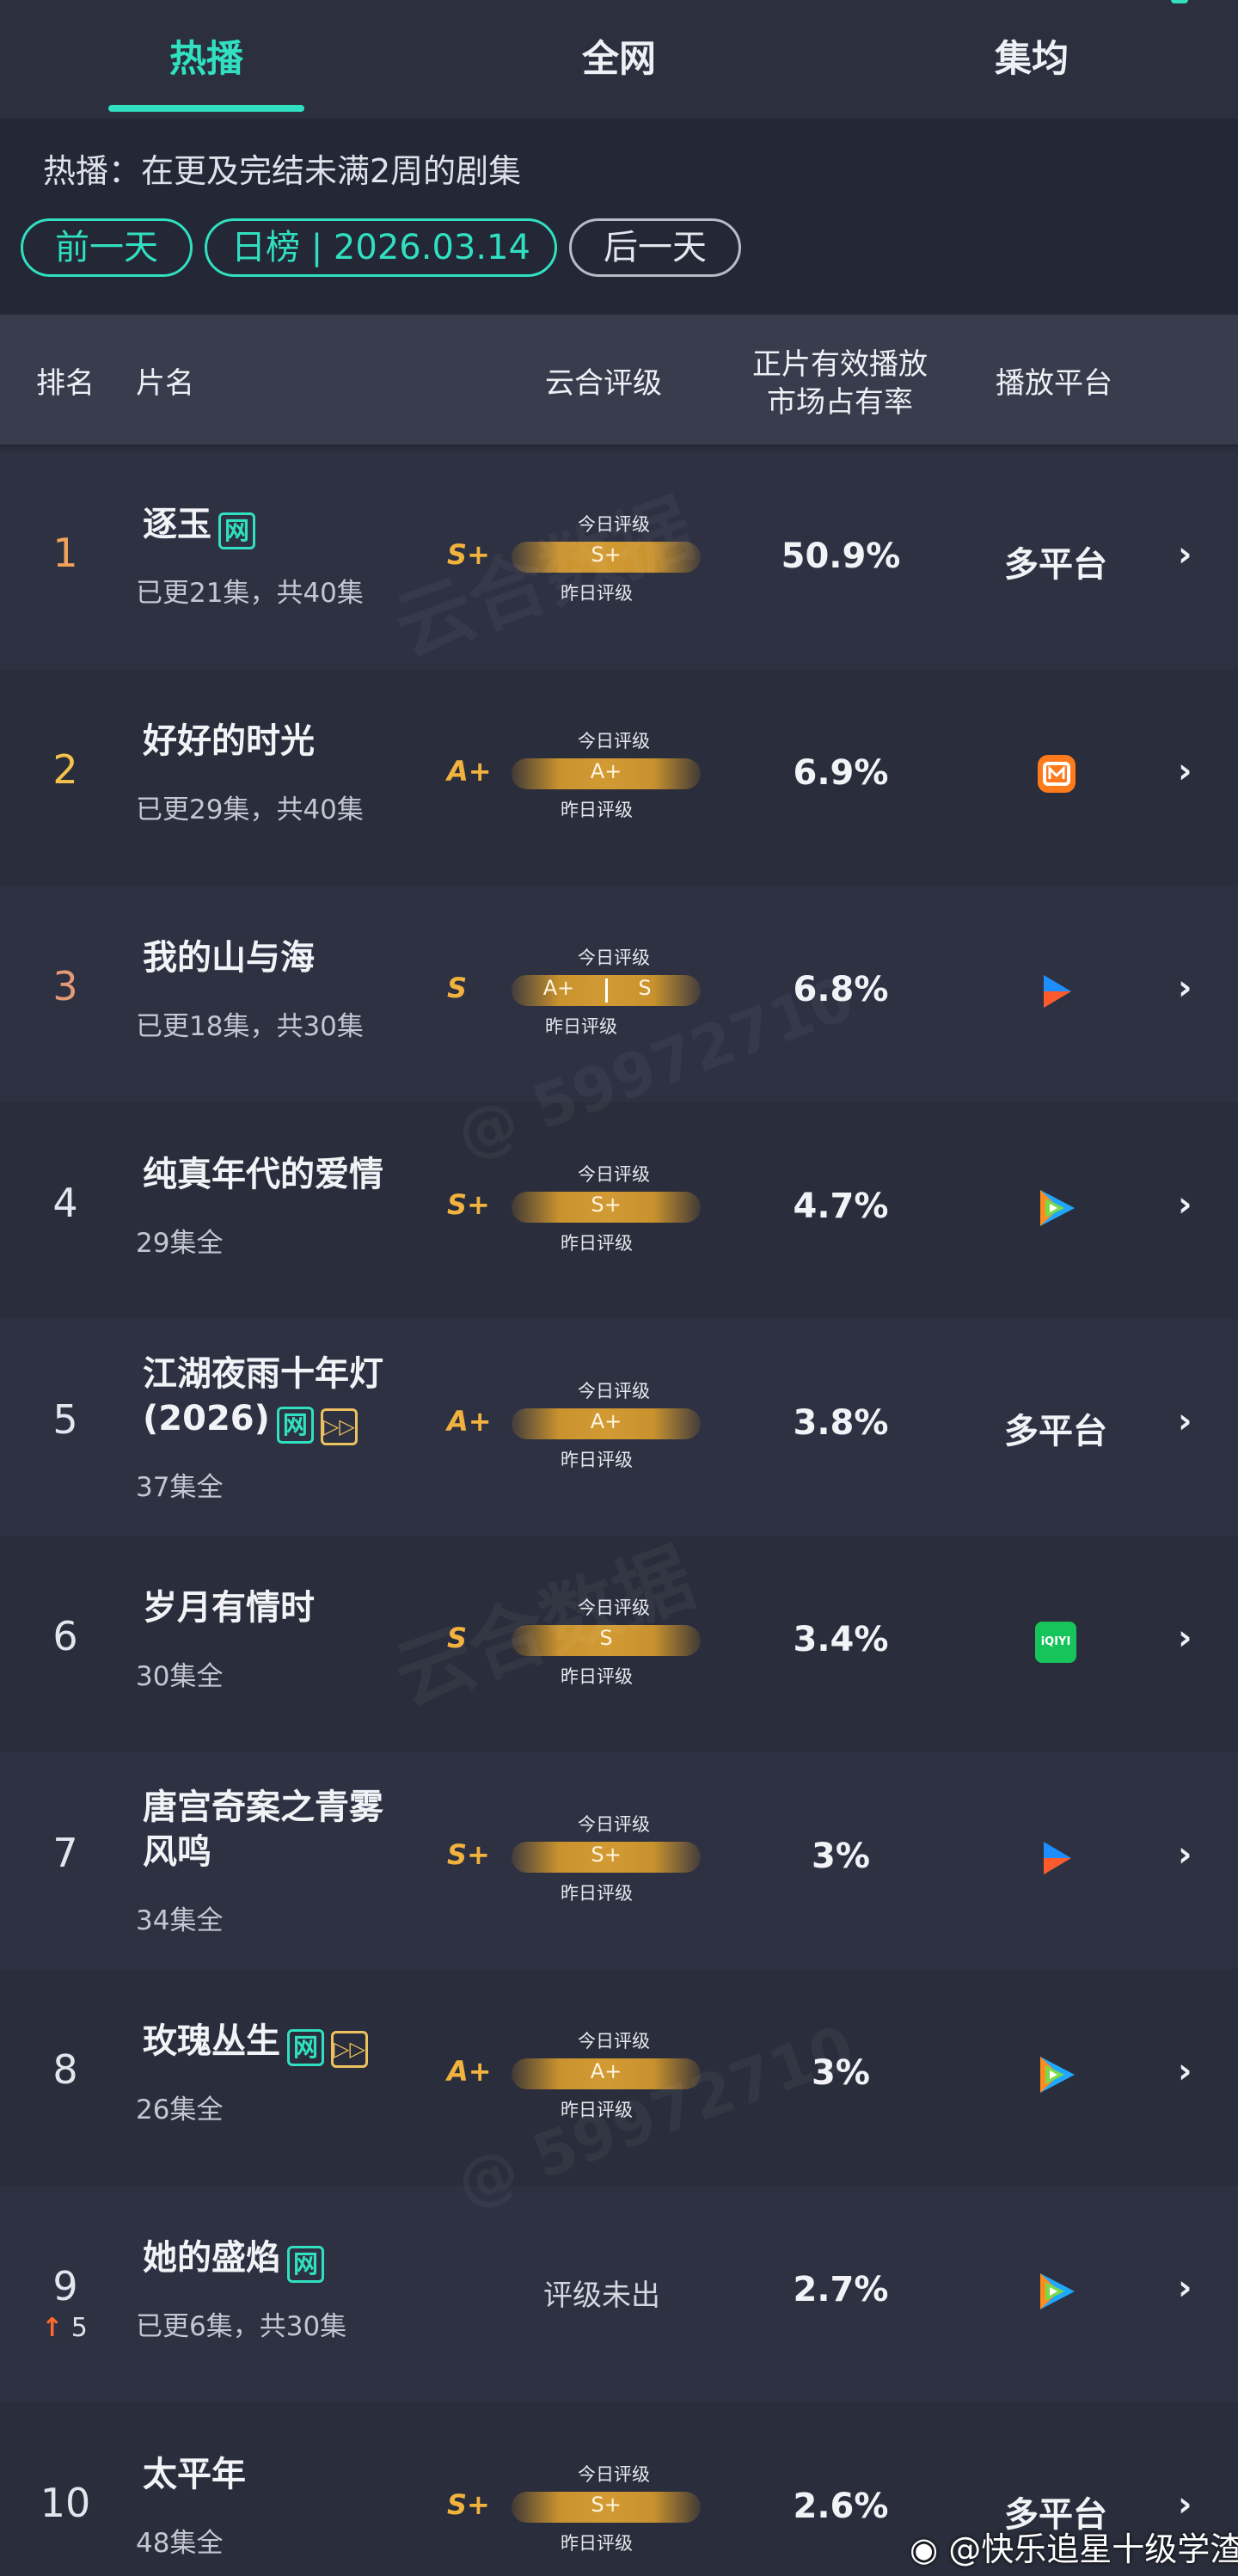 The height and width of the screenshot is (2576, 1238). I want to click on table-row: 9 ↑ 5 她的盛焰网已更6集，共30集 评级未出 2.7% ›, so click(619, 2294).